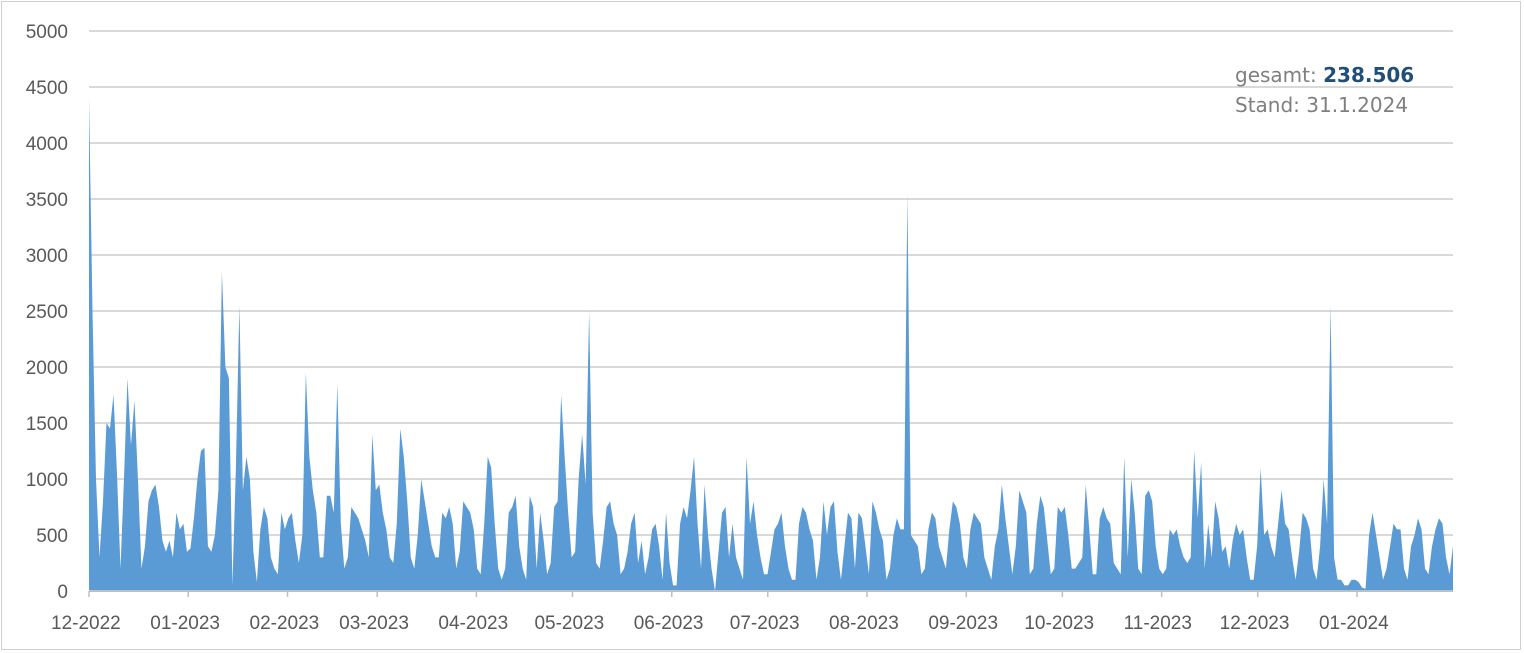 This screenshot has width=1524, height=653. Describe the element at coordinates (1255, 623) in the screenshot. I see `x-tick-label: 12-2023` at that location.